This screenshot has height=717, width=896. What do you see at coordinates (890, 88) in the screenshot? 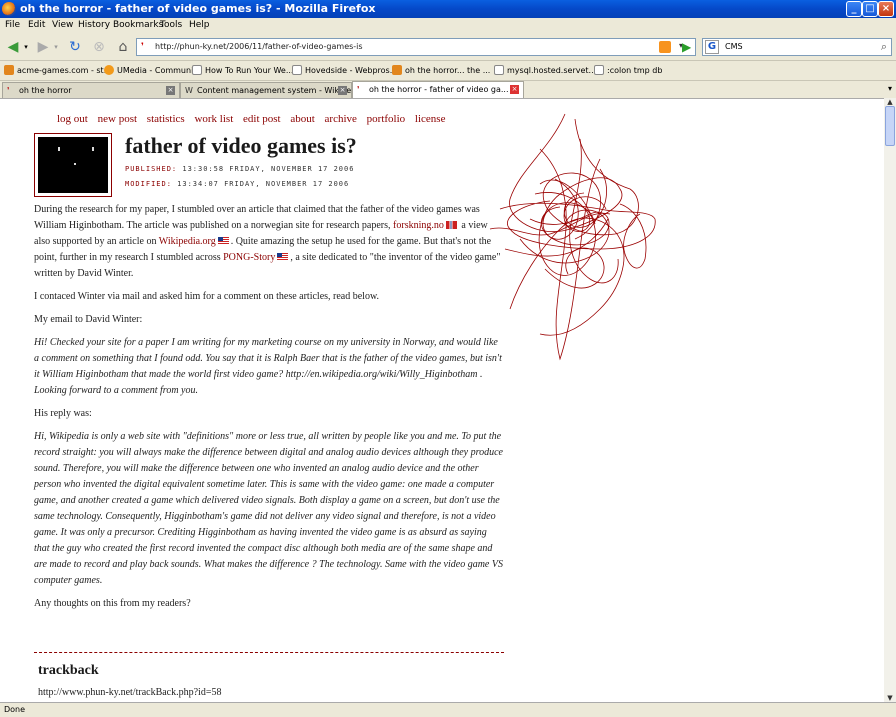
I see `tab-list-icon: ▾` at bounding box center [890, 88].